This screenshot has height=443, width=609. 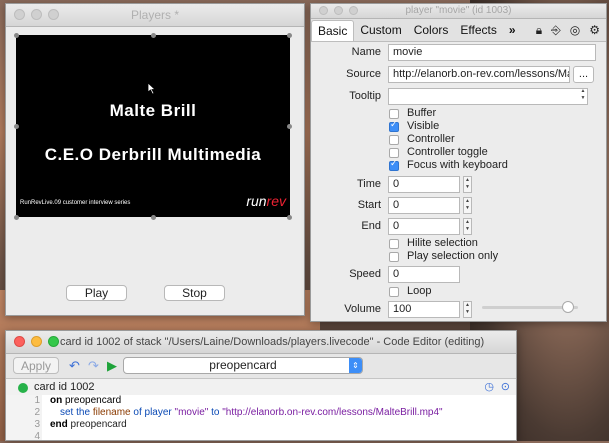 I want to click on start-field: 0, so click(x=424, y=205).